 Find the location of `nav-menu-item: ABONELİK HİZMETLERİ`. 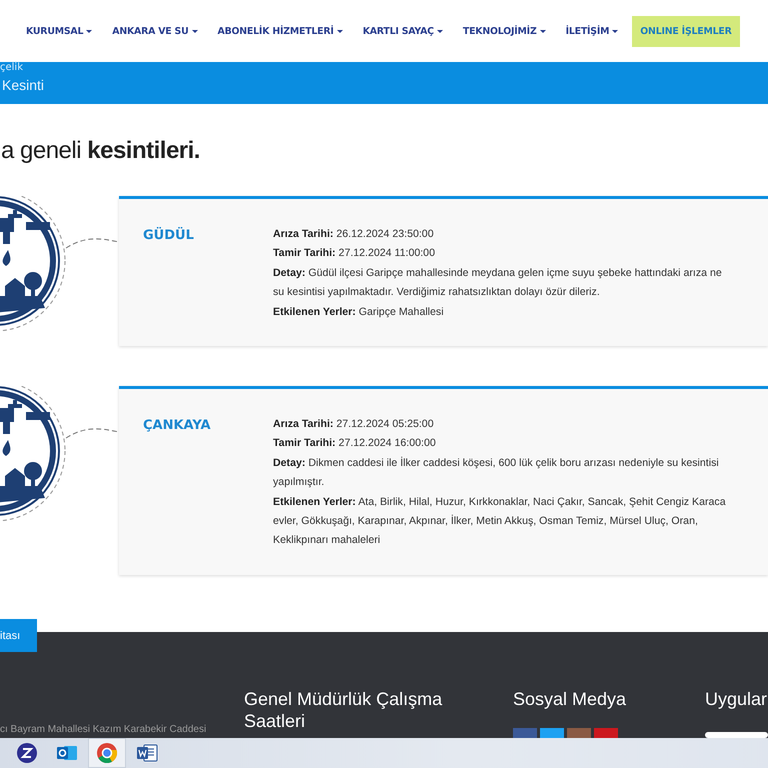

nav-menu-item: ABONELİK HİZMETLERİ is located at coordinates (280, 31).